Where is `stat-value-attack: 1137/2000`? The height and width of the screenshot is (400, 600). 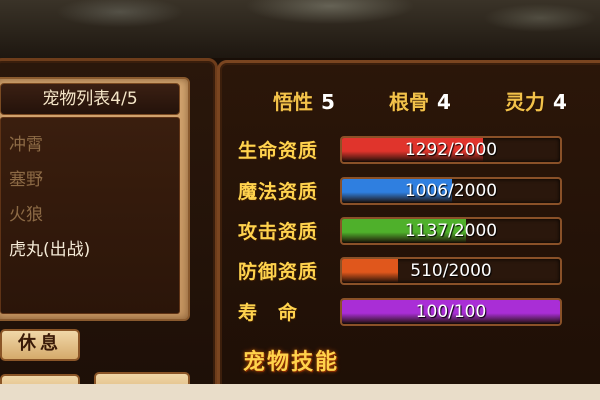 stat-value-attack: 1137/2000 is located at coordinates (451, 231).